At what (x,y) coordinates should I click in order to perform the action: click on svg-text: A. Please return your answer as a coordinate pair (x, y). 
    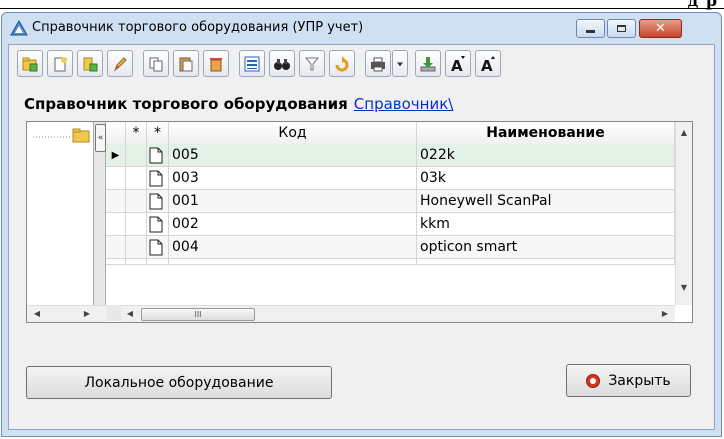
    Looking at the image, I should click on (487, 65).